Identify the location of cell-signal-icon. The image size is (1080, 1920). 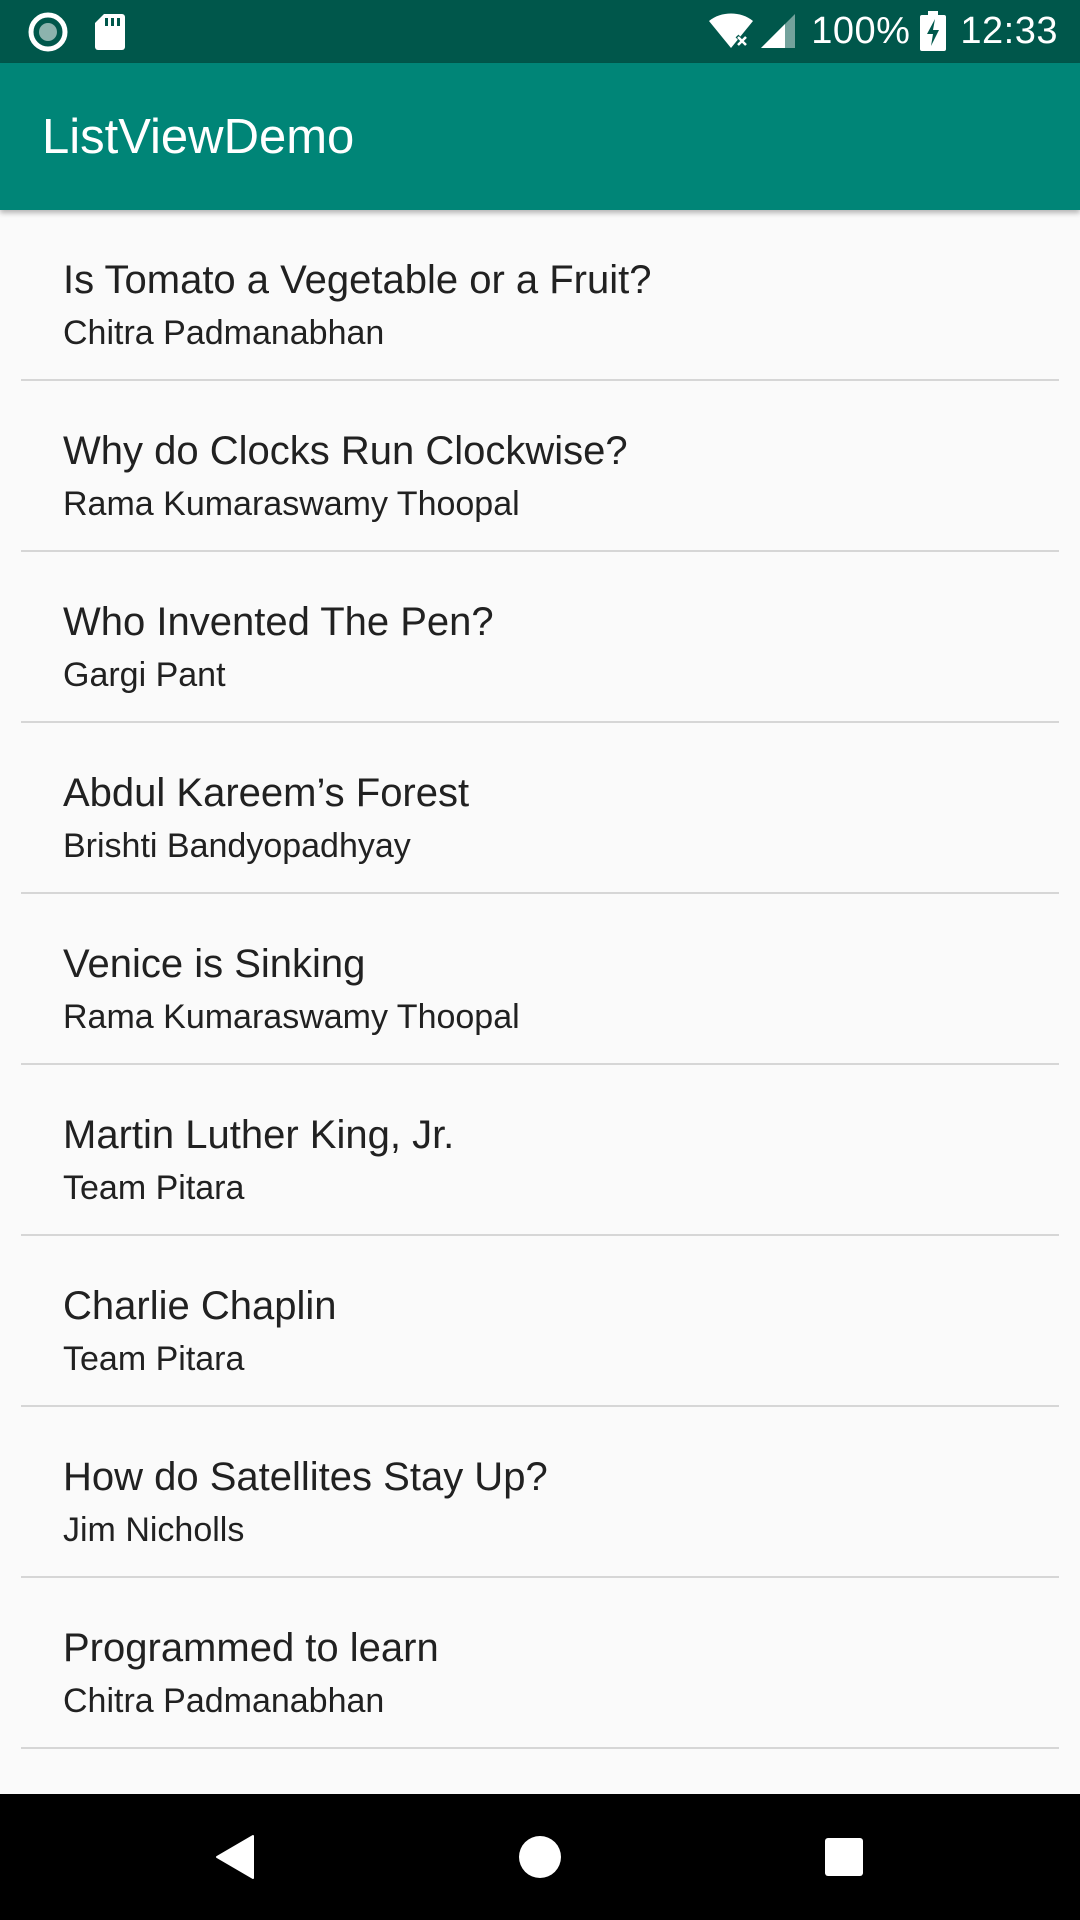
(778, 31).